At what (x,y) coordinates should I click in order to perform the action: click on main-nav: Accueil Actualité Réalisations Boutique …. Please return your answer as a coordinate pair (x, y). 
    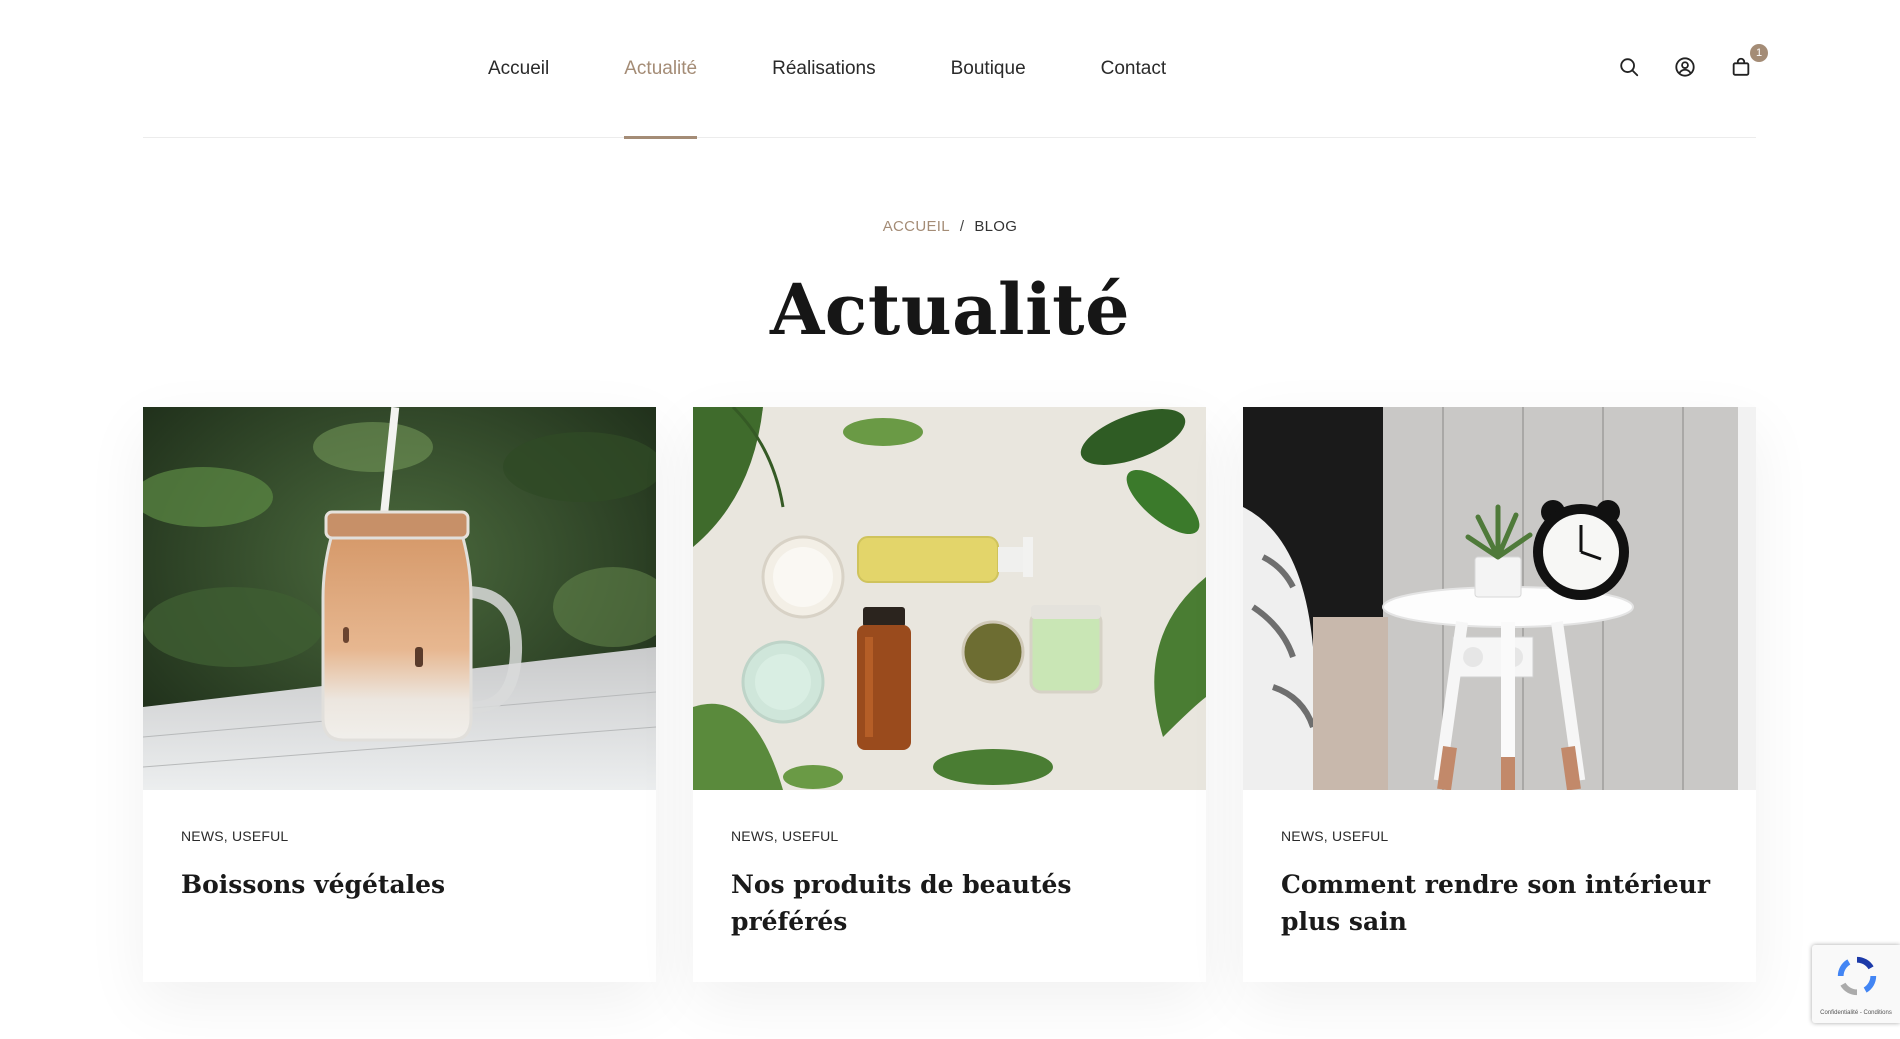
    Looking at the image, I should click on (864, 69).